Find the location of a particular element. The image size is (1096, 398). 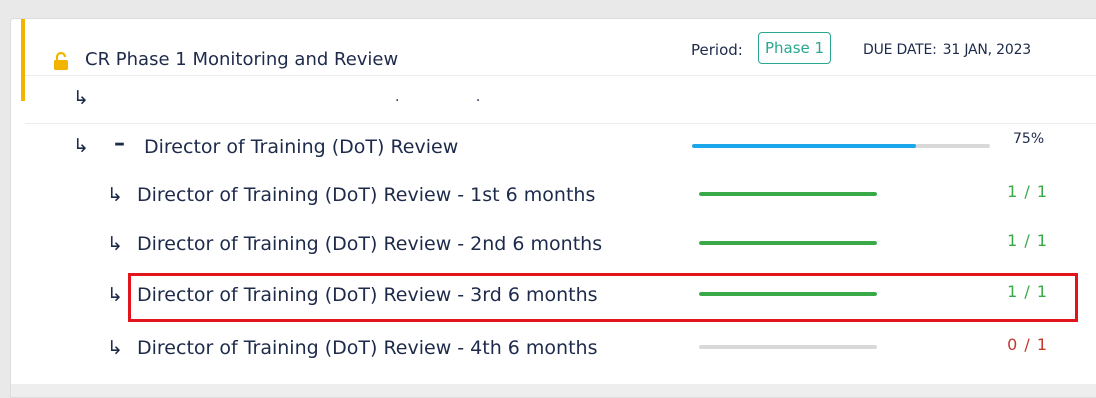

highlight-box is located at coordinates (603, 297).